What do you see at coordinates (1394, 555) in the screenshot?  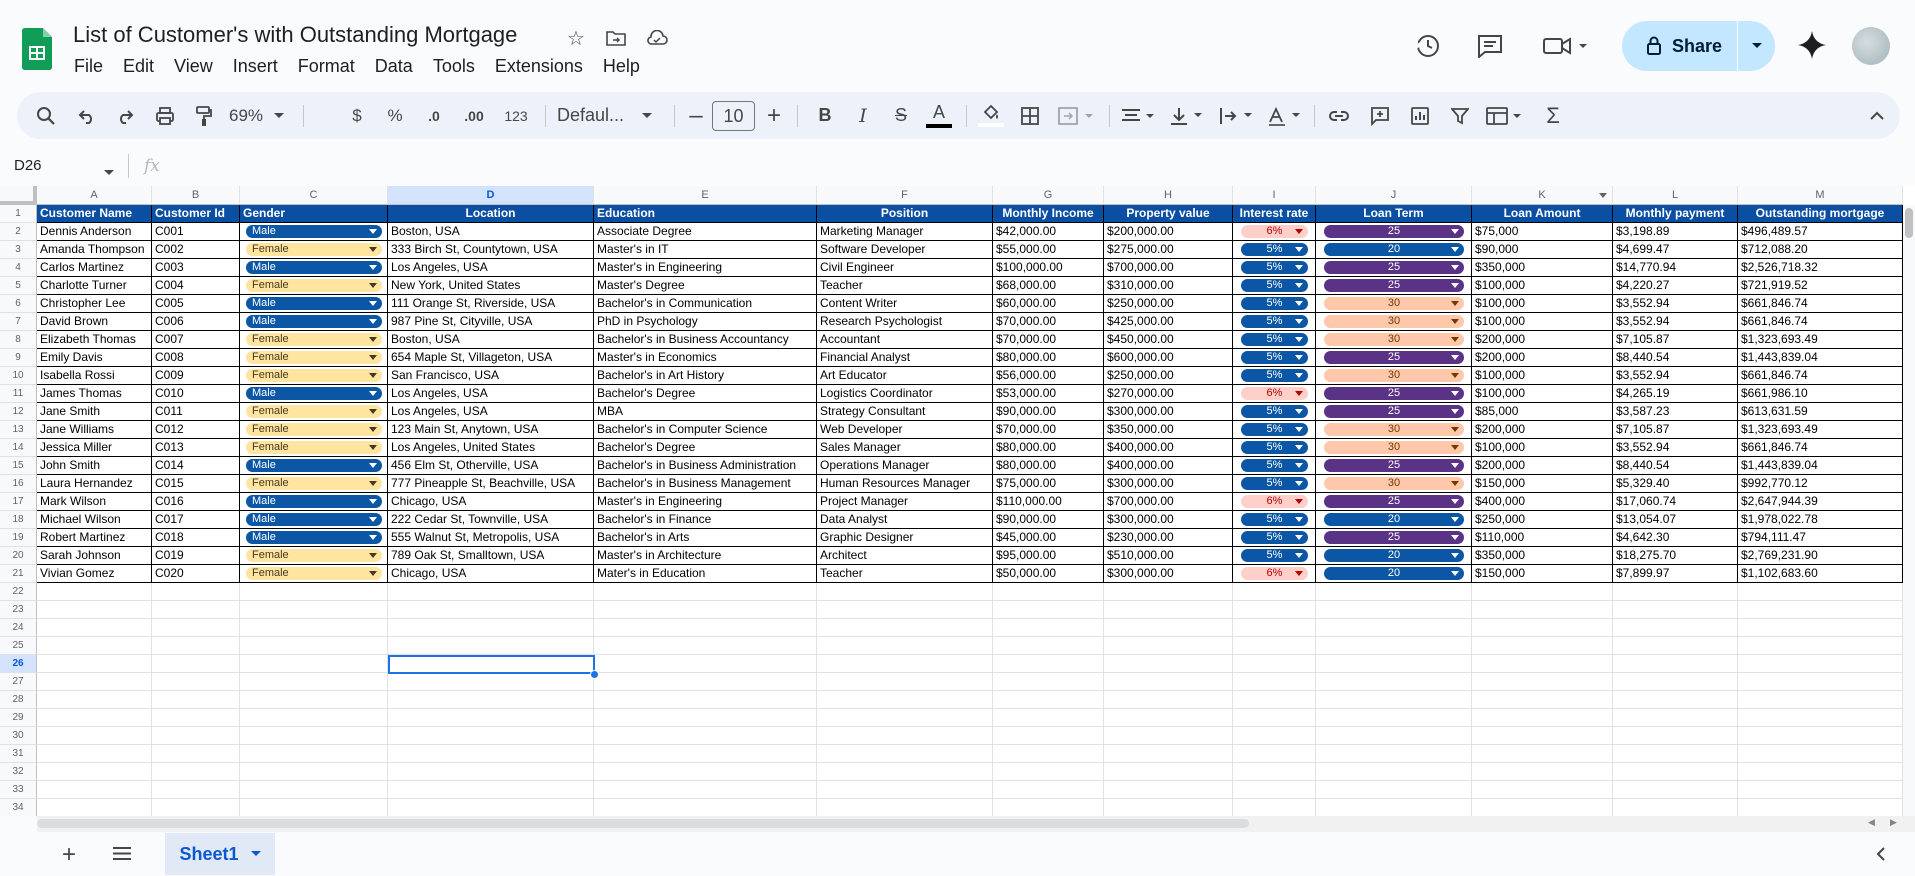 I see `dropdown-chip: 20` at bounding box center [1394, 555].